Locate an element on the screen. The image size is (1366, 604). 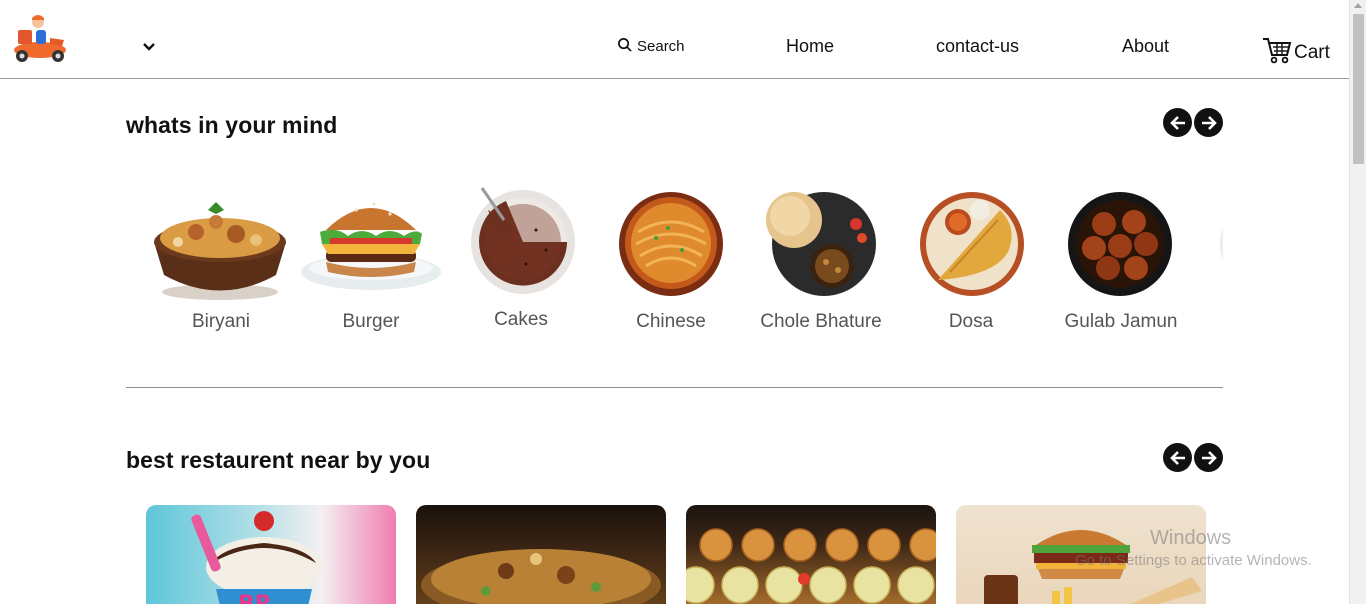
food-label-burger: Burger is located at coordinates (371, 321).